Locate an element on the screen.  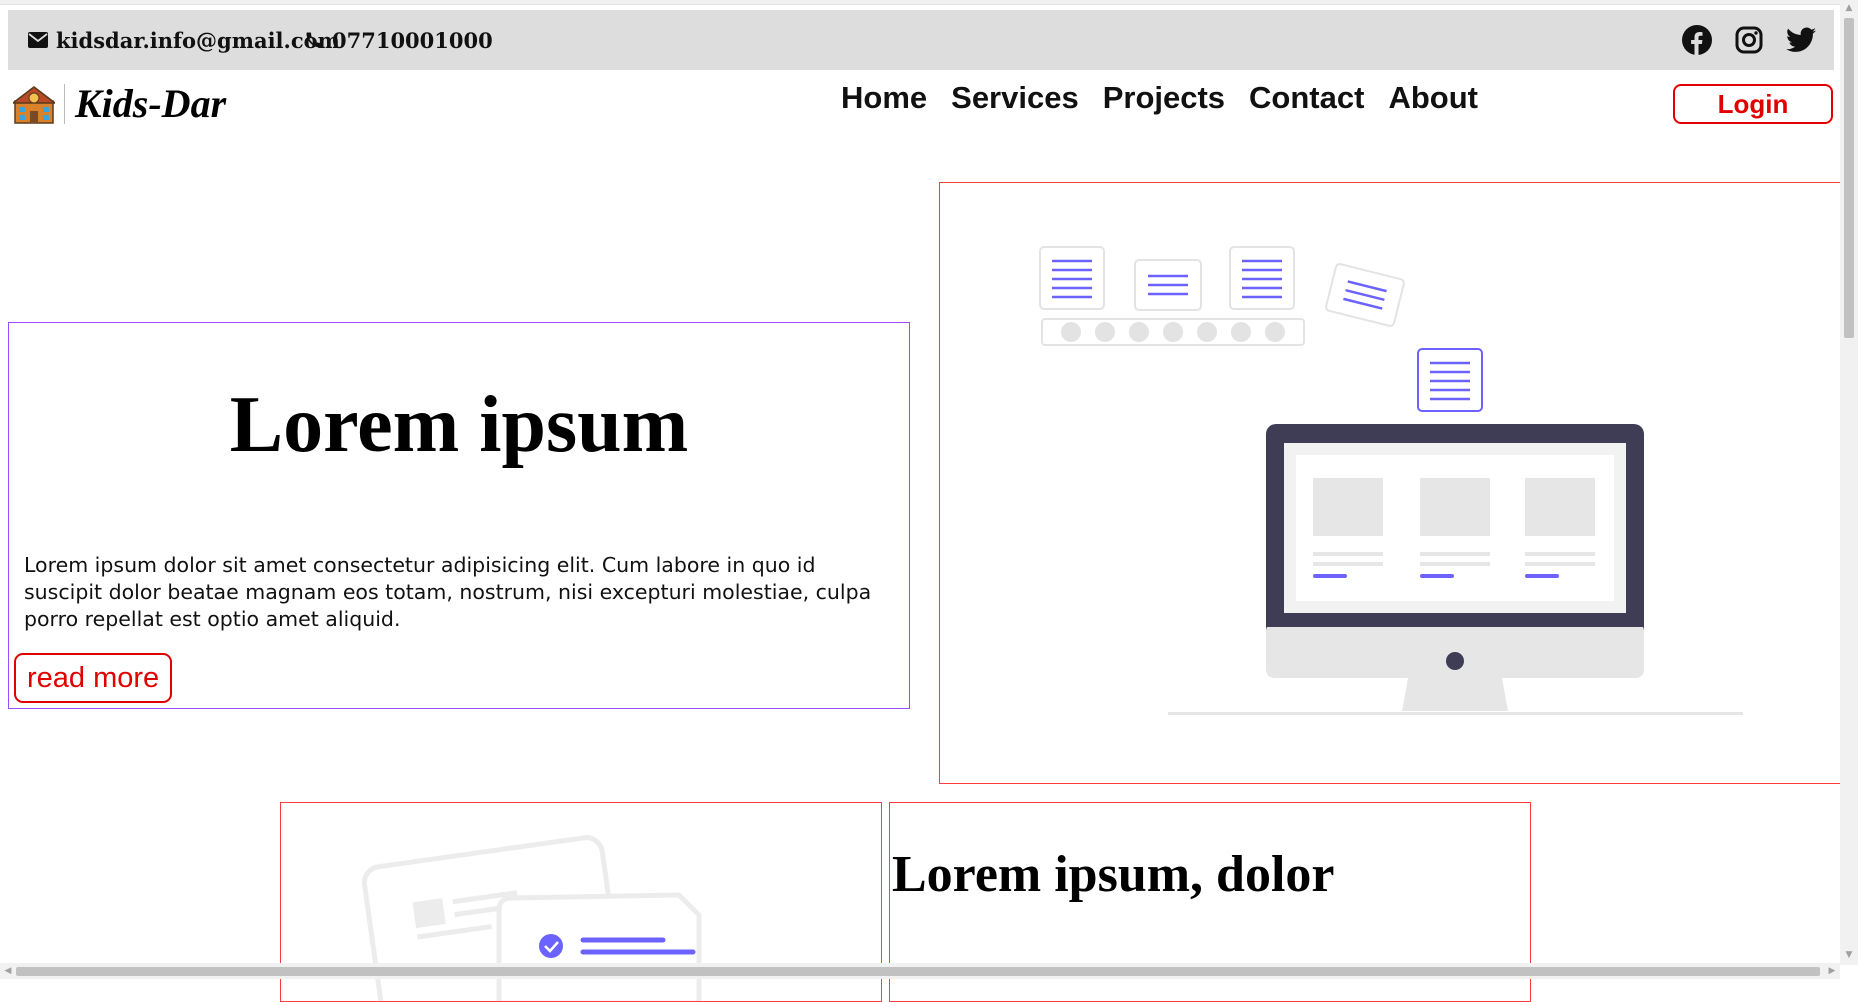
scroll-right-arrow-icon: ▶ is located at coordinates (1832, 971).